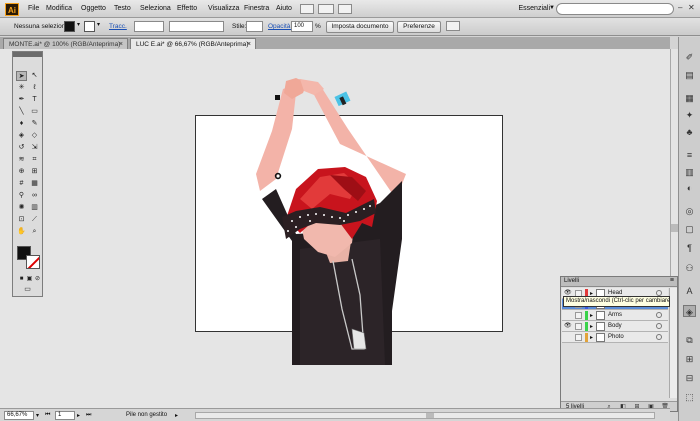 The image size is (700, 421). What do you see at coordinates (19, 415) in the screenshot?
I see `zoom-field: 66,67%` at bounding box center [19, 415].